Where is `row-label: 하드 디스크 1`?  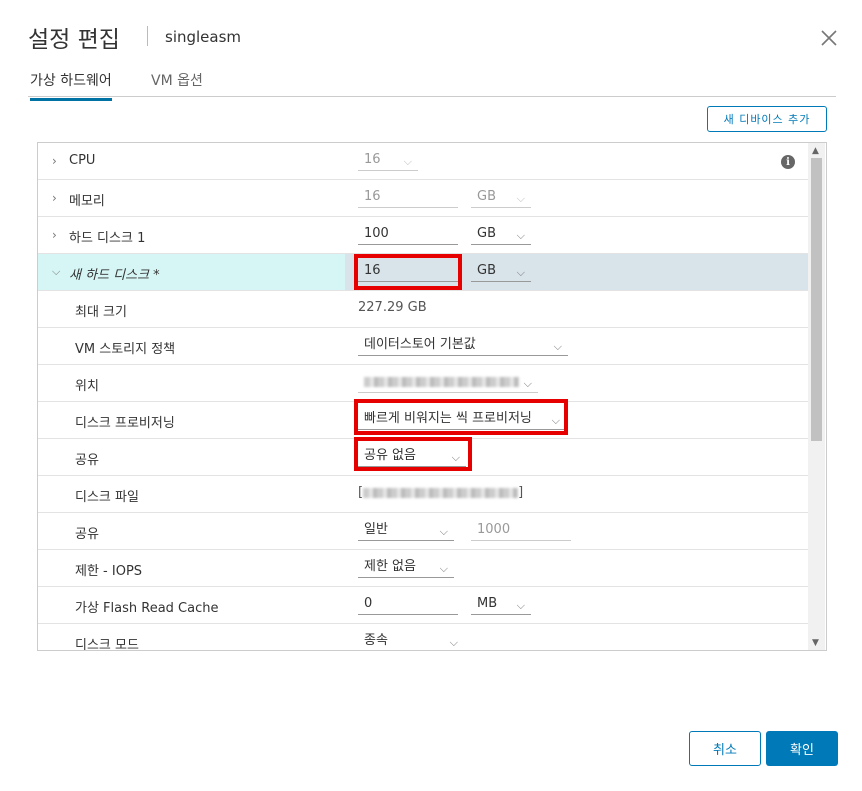
row-label: 하드 디스크 1 is located at coordinates (107, 238).